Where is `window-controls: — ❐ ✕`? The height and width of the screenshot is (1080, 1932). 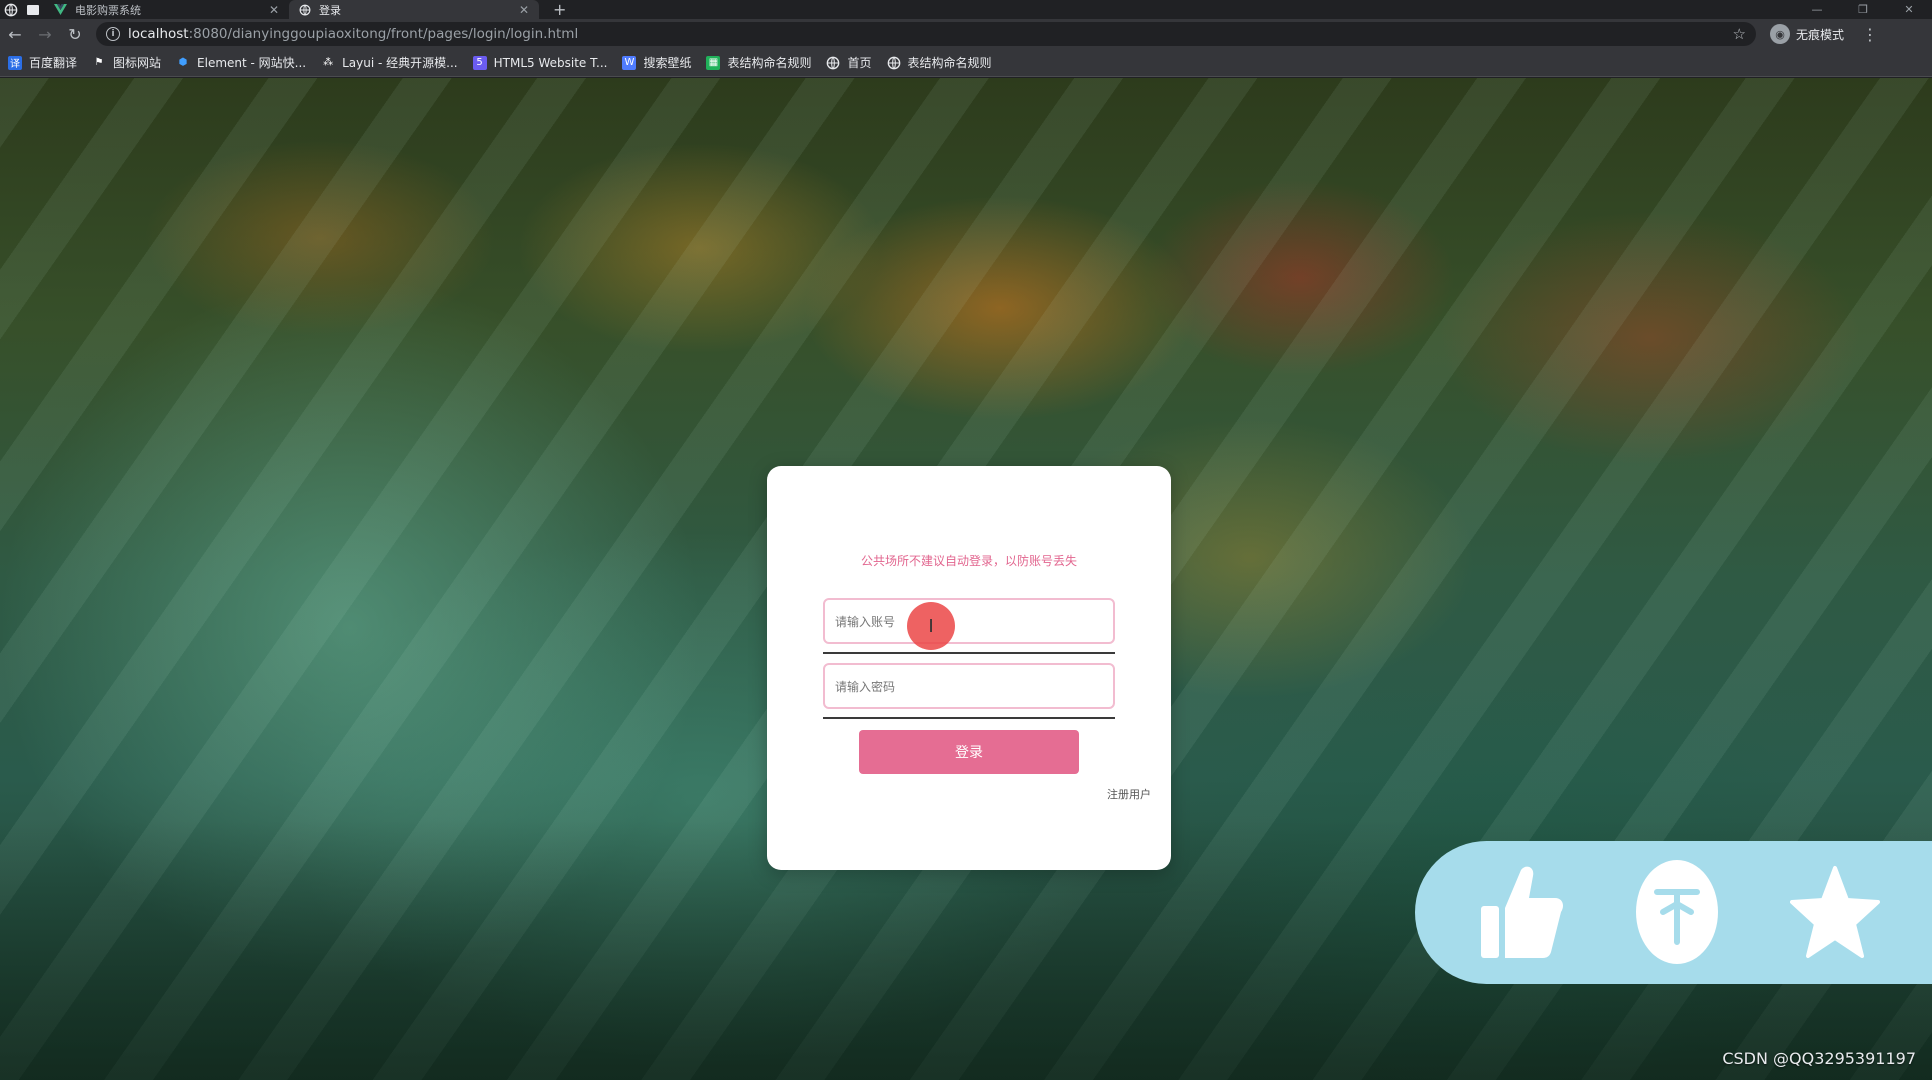 window-controls: — ❐ ✕ is located at coordinates (1863, 9).